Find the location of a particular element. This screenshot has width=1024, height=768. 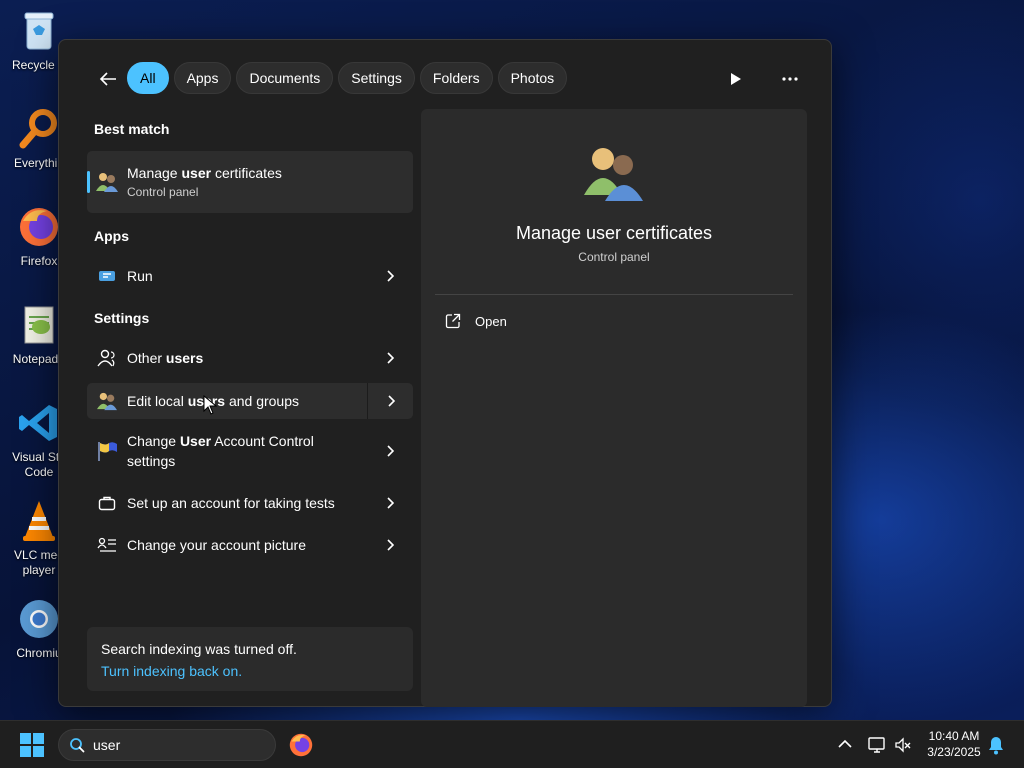

start-button is located at coordinates (32, 745).